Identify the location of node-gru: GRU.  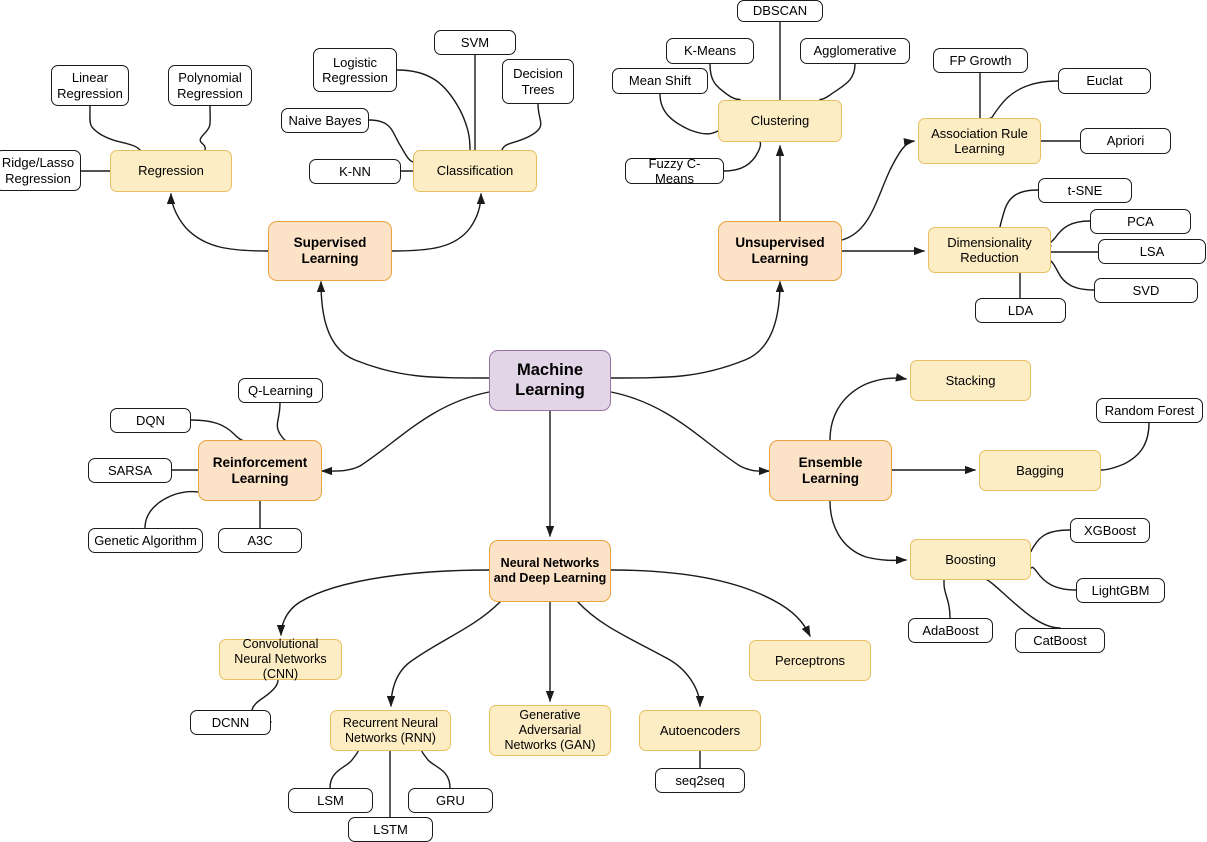
(450, 800).